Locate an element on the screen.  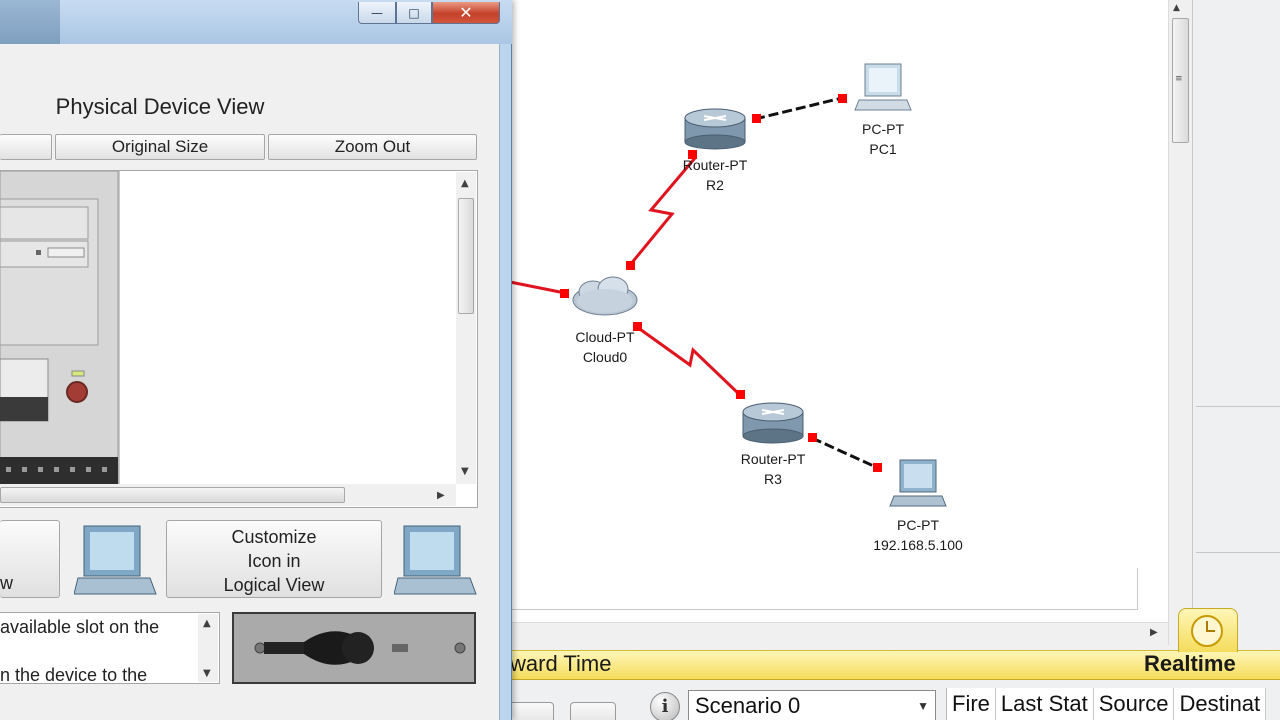
button-label-fragment: w is located at coordinates (6, 583).